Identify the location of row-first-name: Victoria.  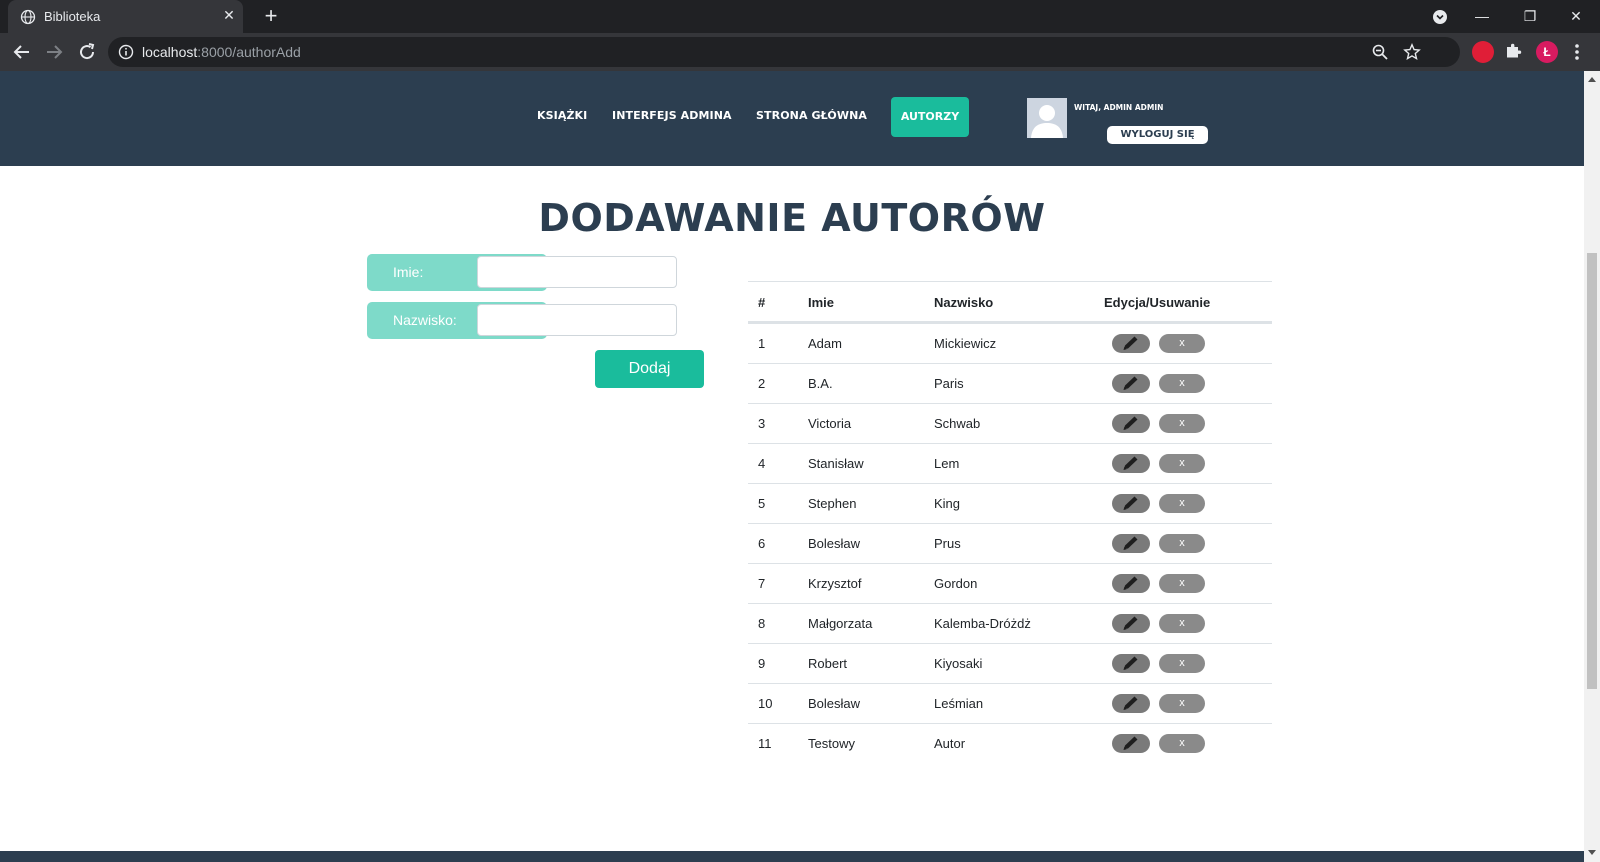
(830, 423).